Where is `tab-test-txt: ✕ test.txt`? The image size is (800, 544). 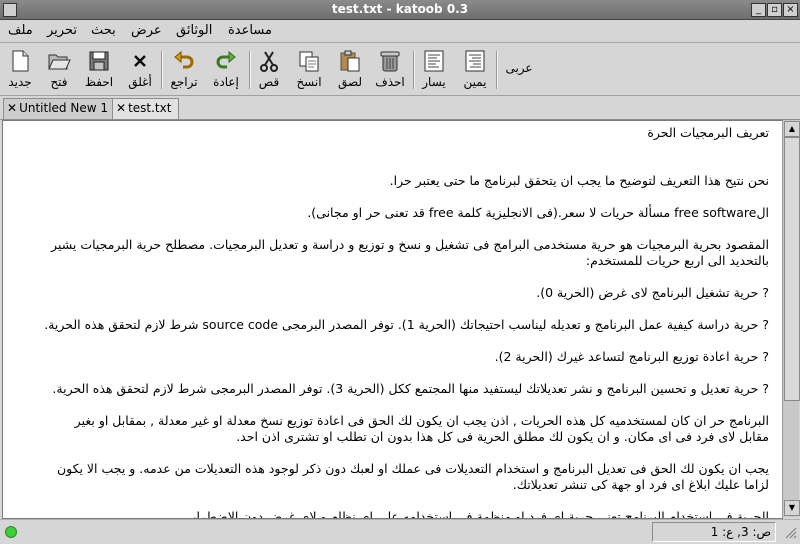
tab-test-txt: ✕ test.txt is located at coordinates (145, 108).